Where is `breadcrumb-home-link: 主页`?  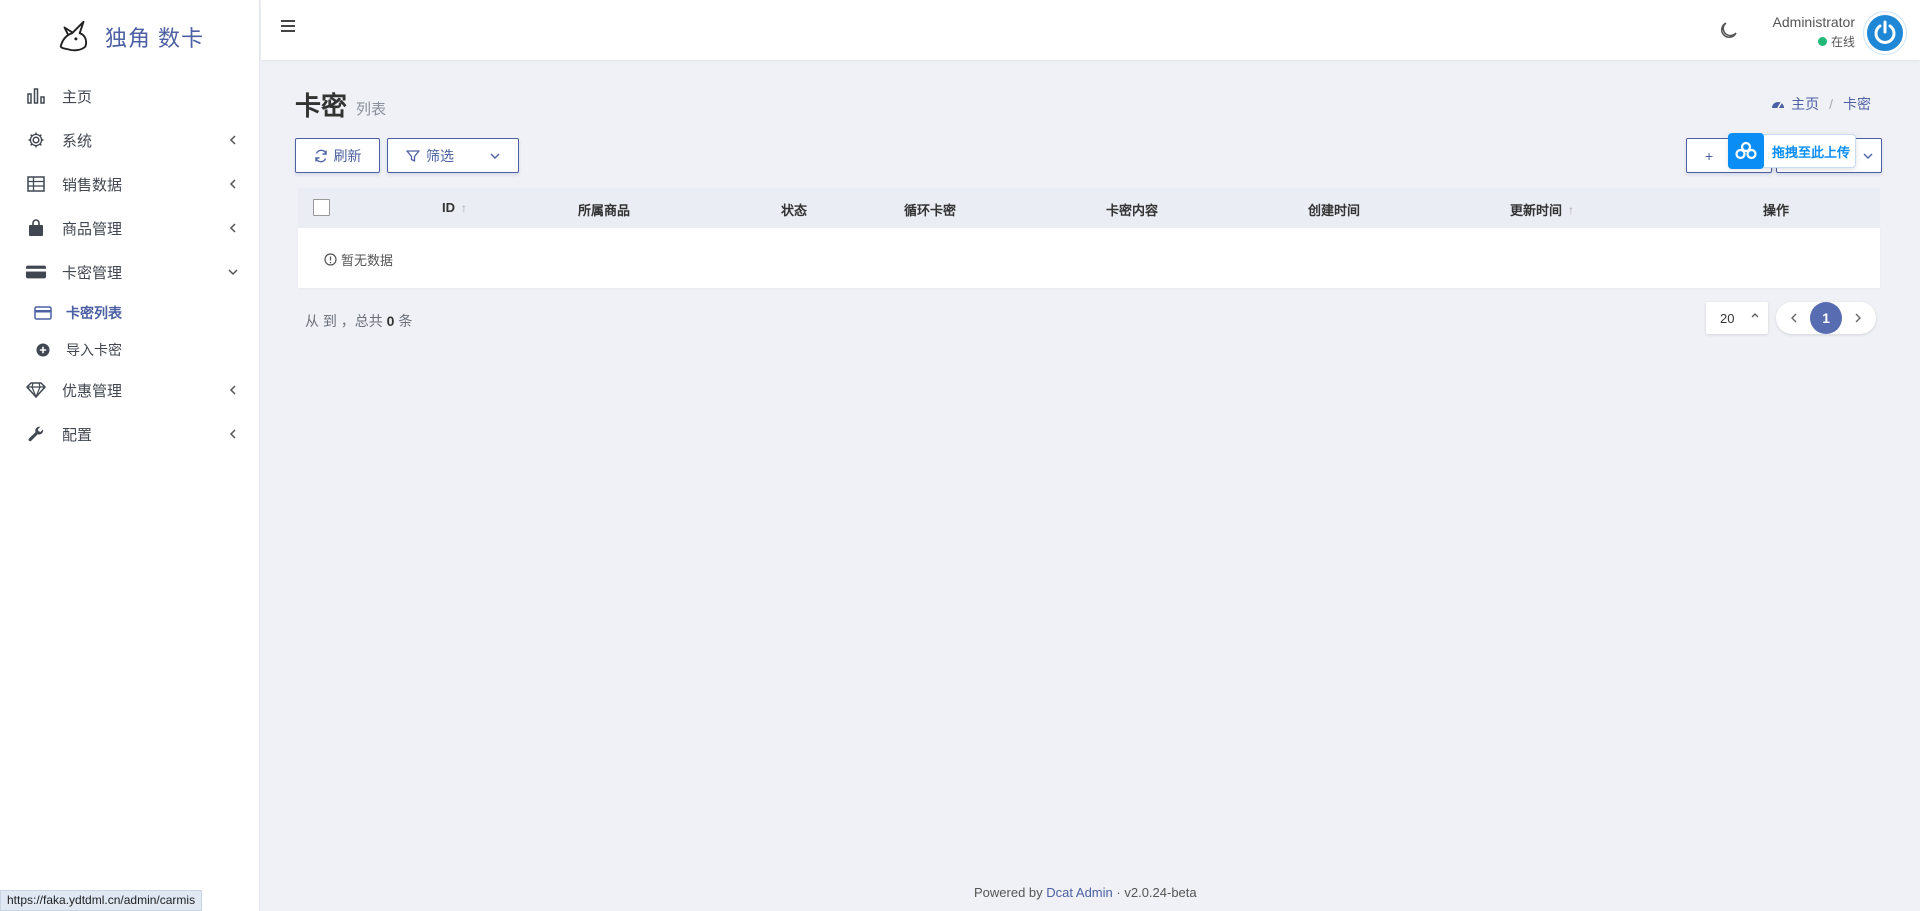 breadcrumb-home-link: 主页 is located at coordinates (1805, 104).